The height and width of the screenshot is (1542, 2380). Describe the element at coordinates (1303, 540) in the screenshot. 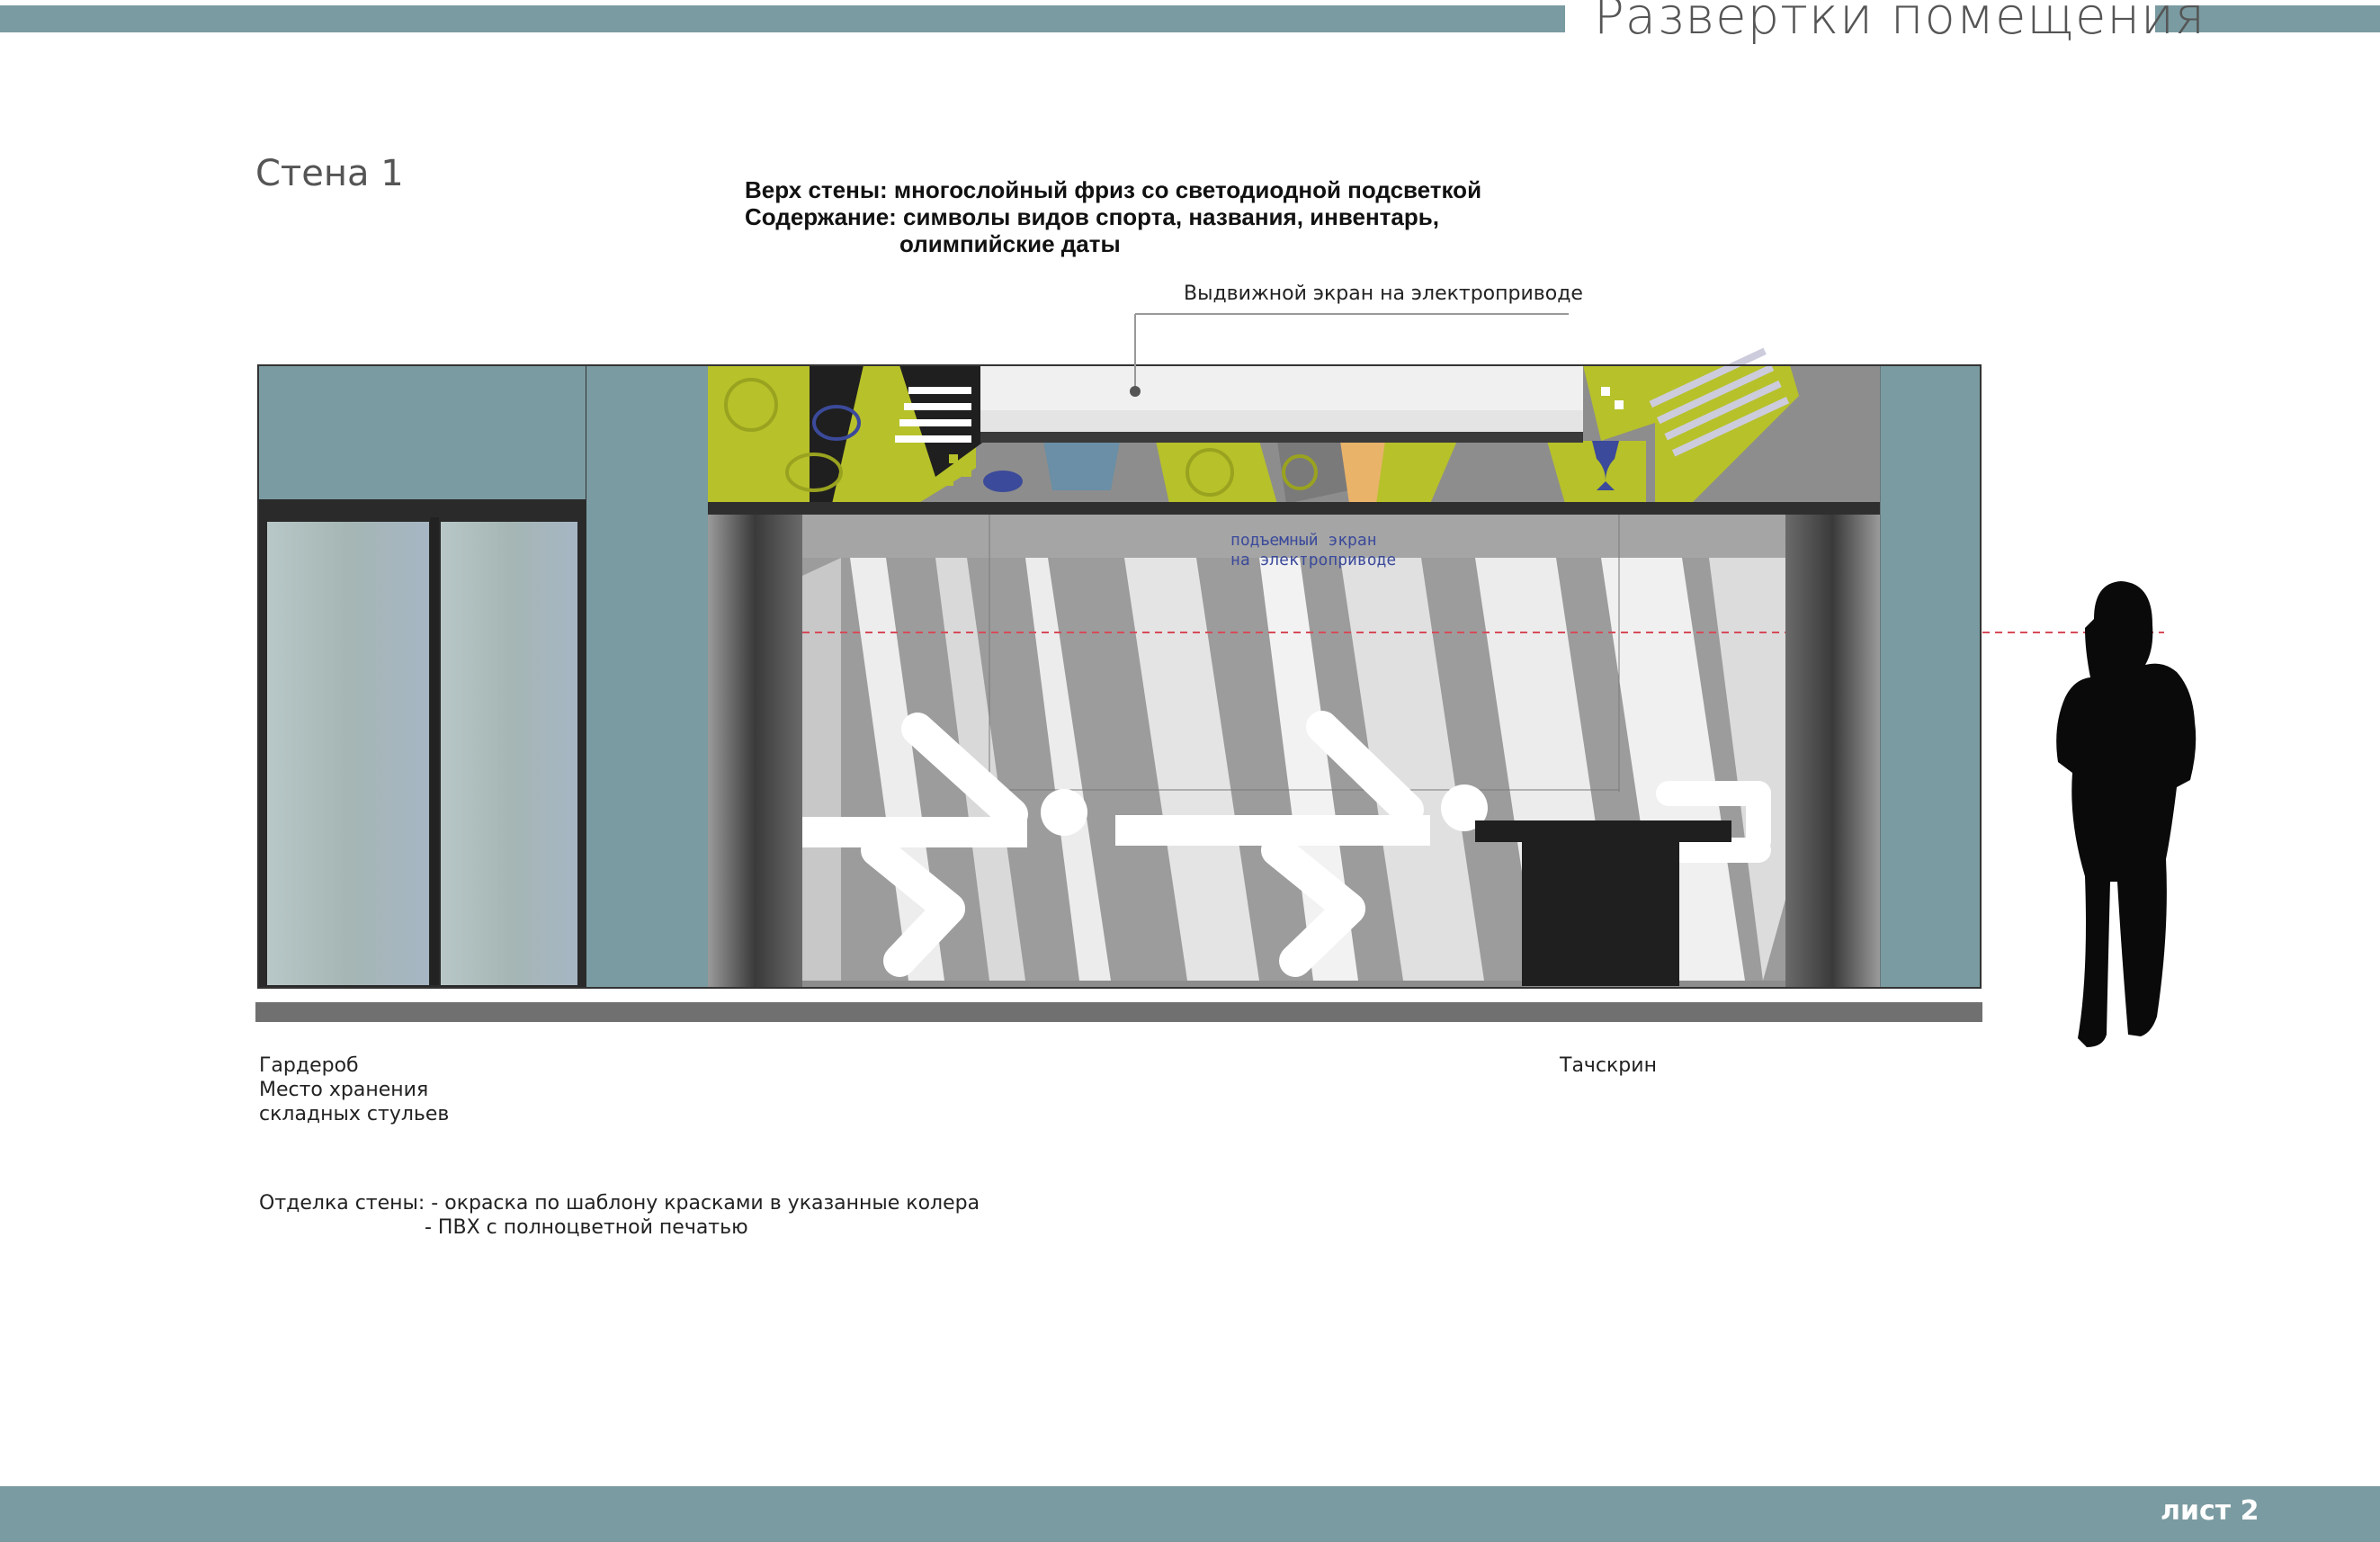

I see `lift-screen-label-line-1: подъемный экран` at that location.